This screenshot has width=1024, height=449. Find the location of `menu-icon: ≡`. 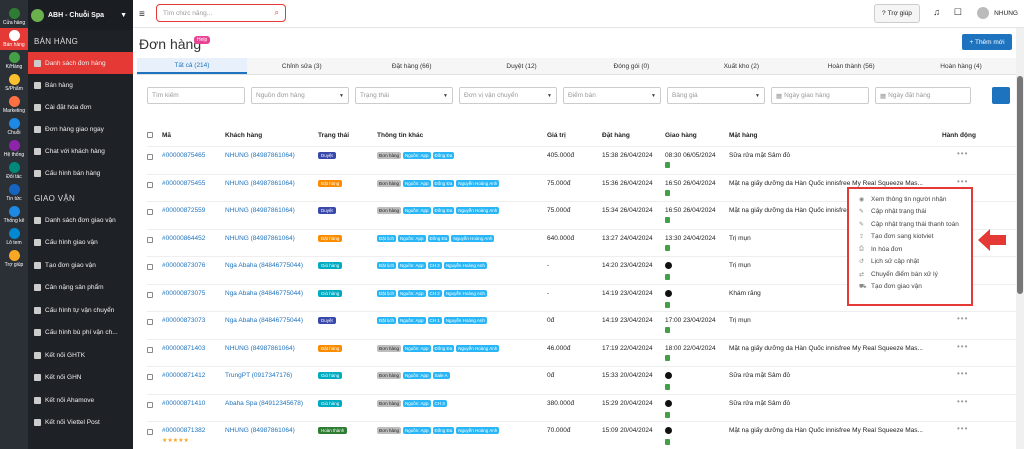

menu-icon: ≡ is located at coordinates (142, 14).